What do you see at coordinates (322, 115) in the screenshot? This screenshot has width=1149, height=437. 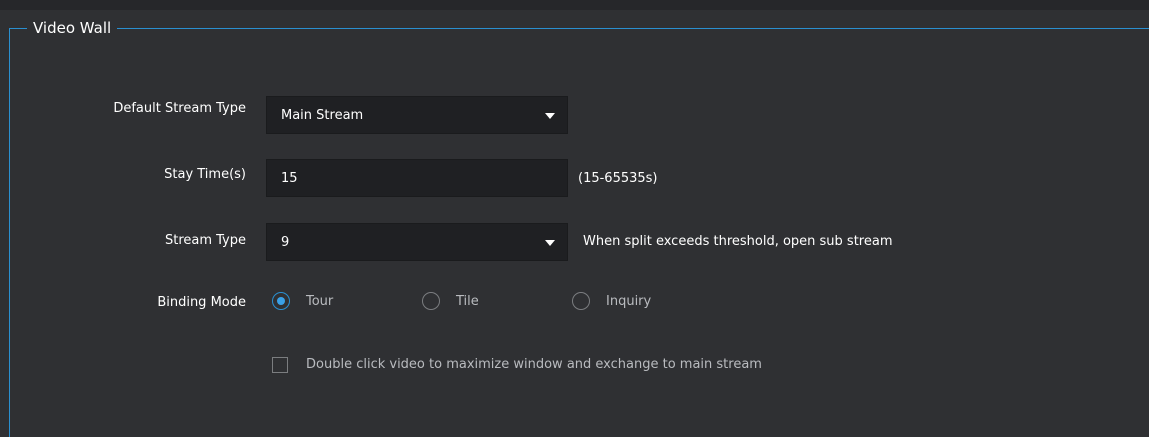 I see `default-stream-type-value: Main Stream` at bounding box center [322, 115].